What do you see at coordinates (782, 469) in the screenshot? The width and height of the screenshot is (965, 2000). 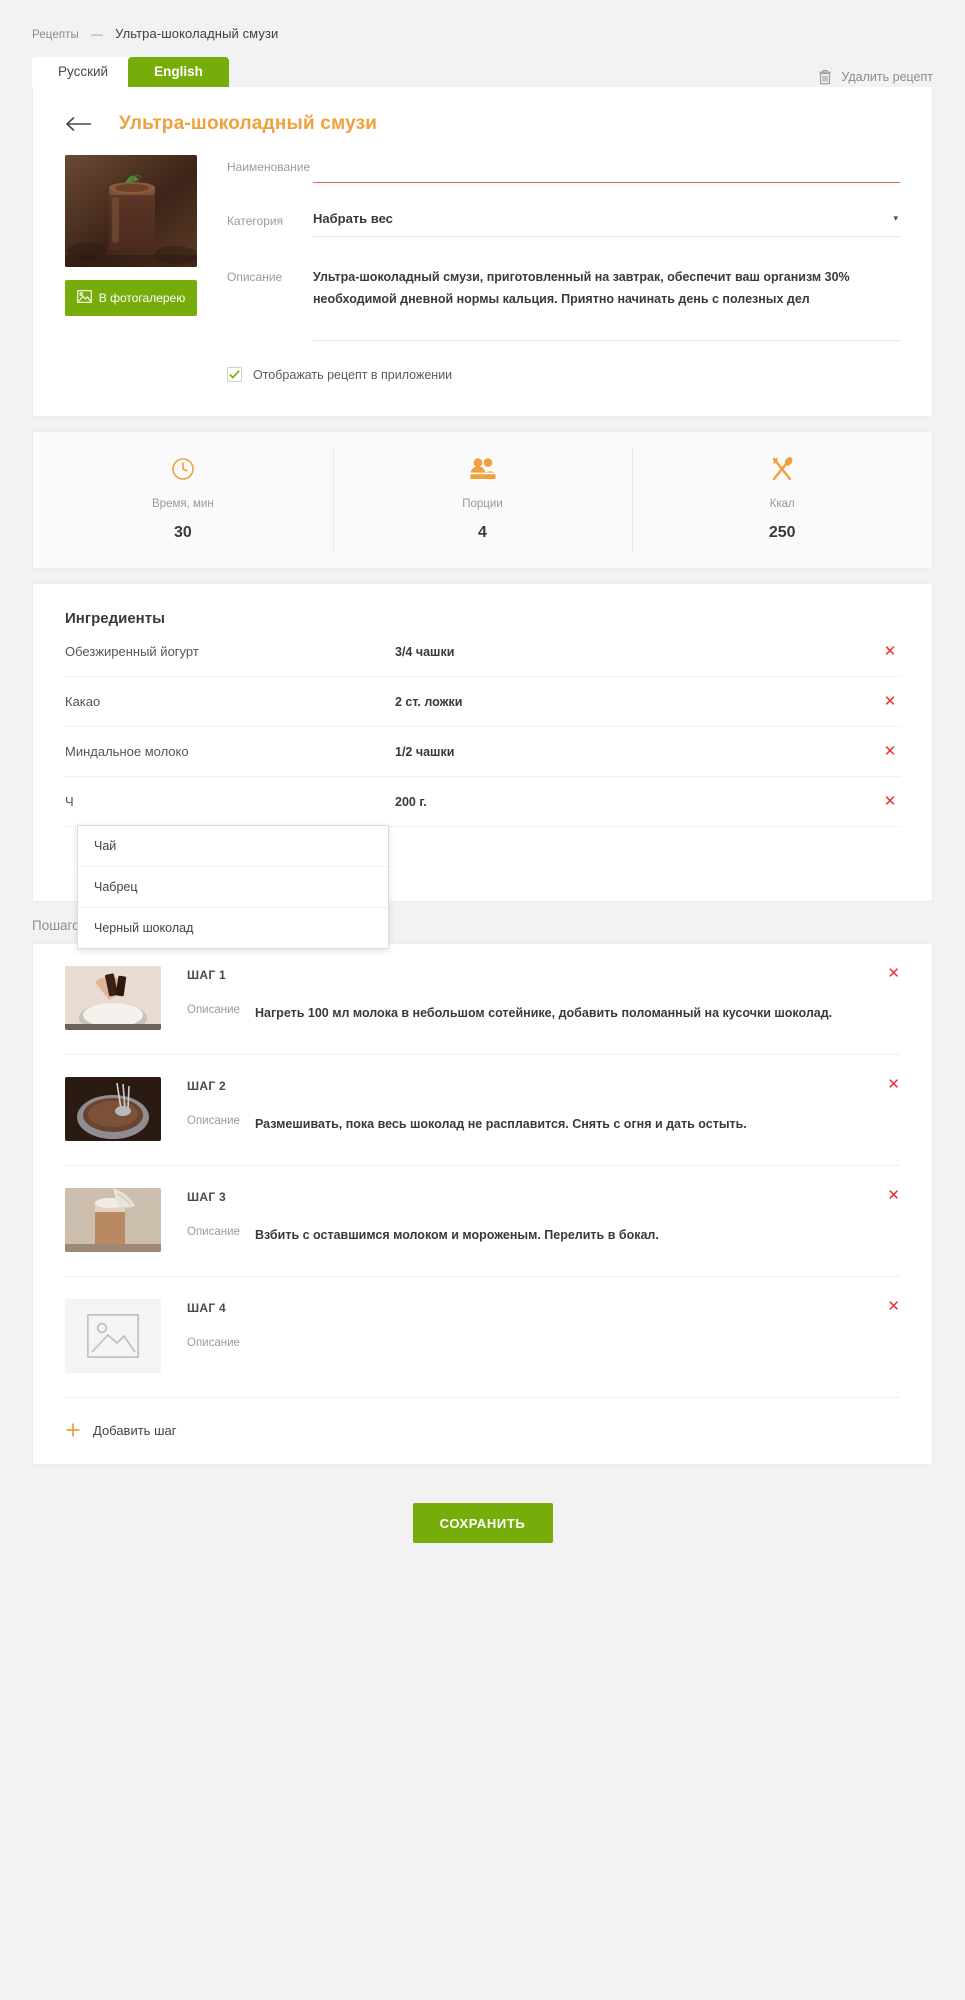 I see `cutlery-icon` at bounding box center [782, 469].